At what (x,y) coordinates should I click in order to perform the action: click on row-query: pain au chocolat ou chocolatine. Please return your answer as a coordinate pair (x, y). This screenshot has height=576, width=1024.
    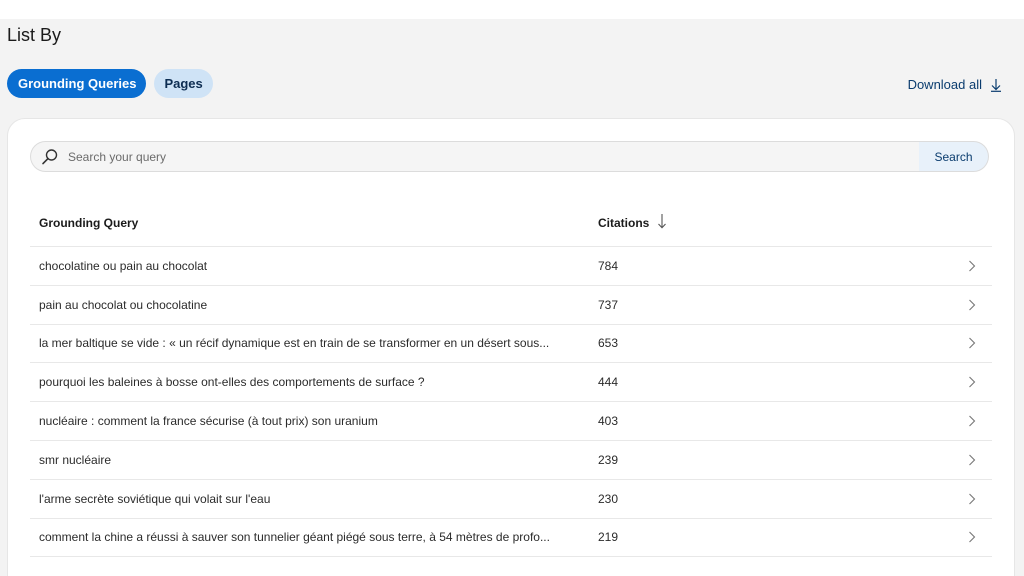
    Looking at the image, I should click on (123, 304).